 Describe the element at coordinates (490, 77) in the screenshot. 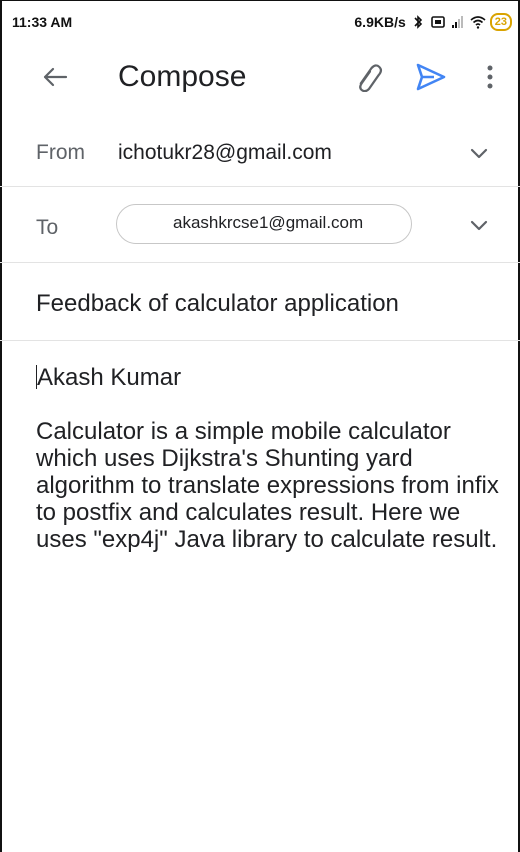

I see `more-vert-icon` at that location.